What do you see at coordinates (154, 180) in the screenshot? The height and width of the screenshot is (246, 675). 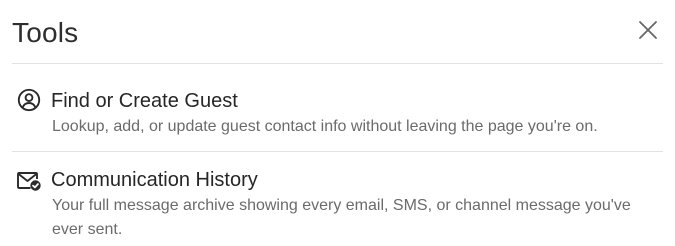 I see `tool-name: Communication History` at bounding box center [154, 180].